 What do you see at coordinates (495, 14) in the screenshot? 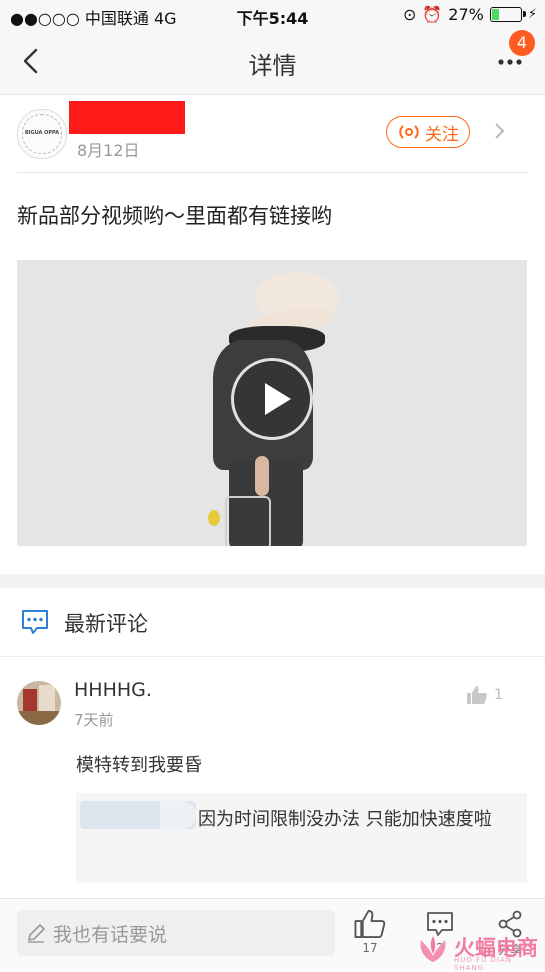
I see `battery-fill` at bounding box center [495, 14].